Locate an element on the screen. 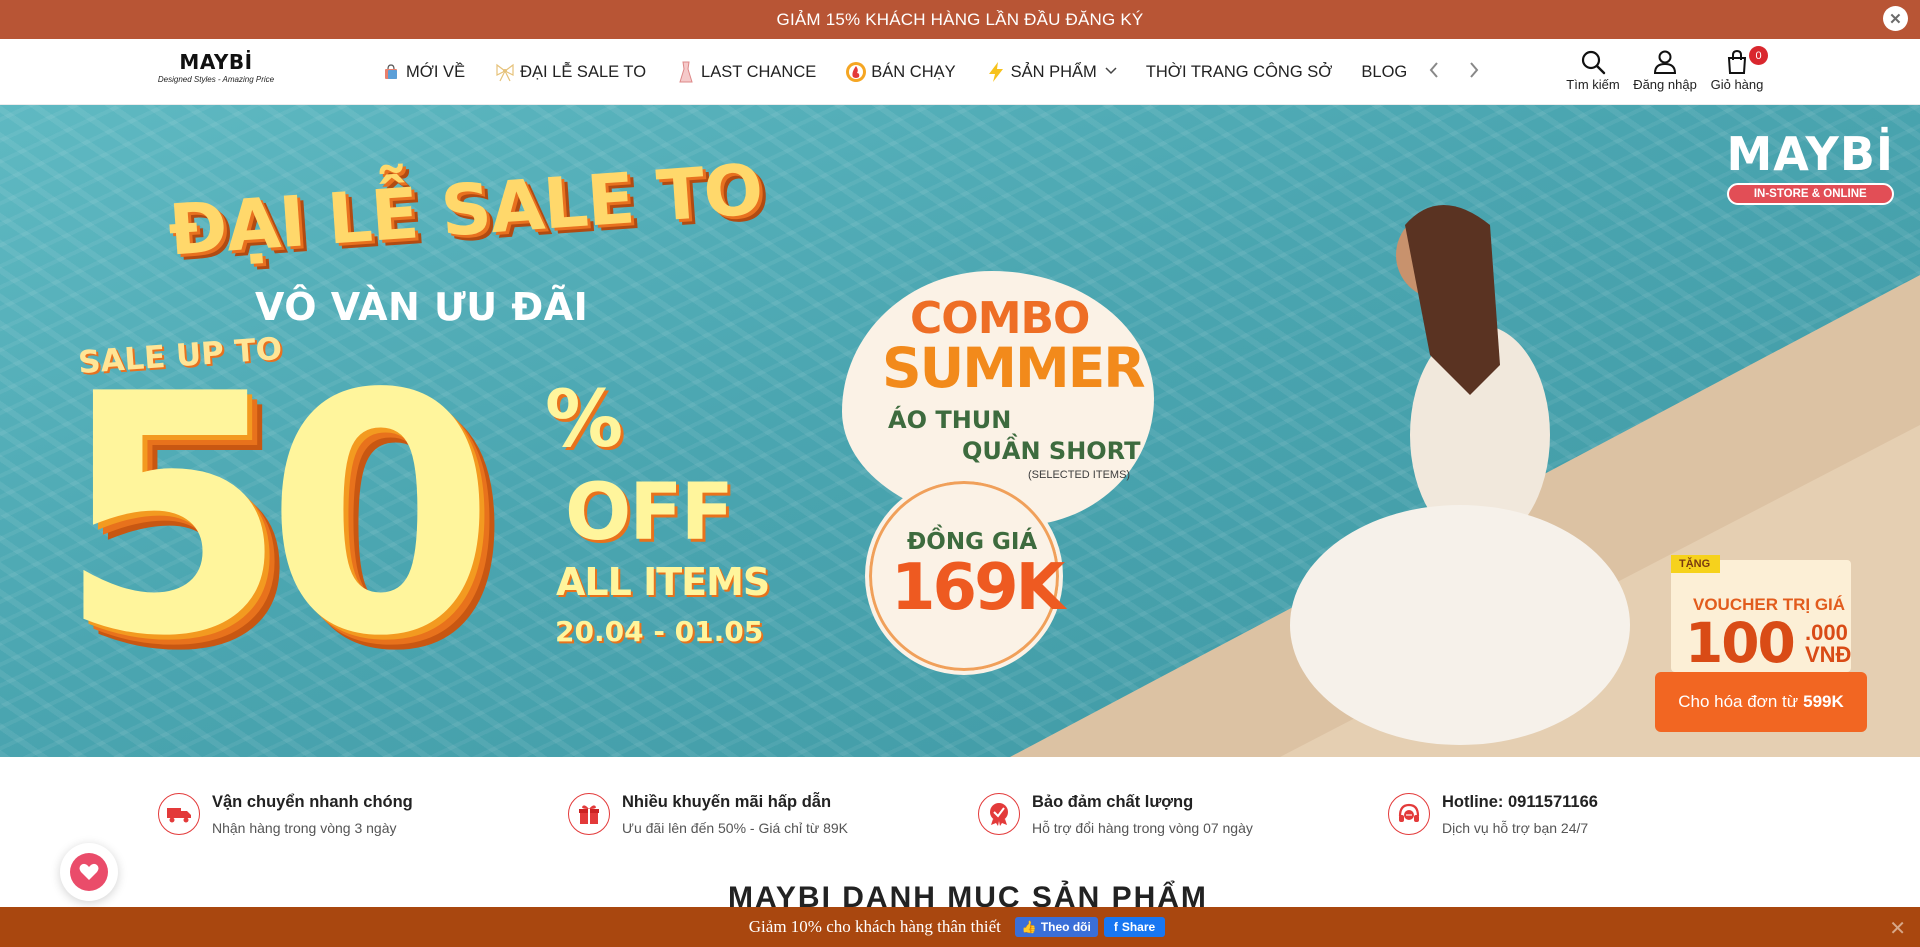  facebook-share-button: f Share is located at coordinates (1134, 927).